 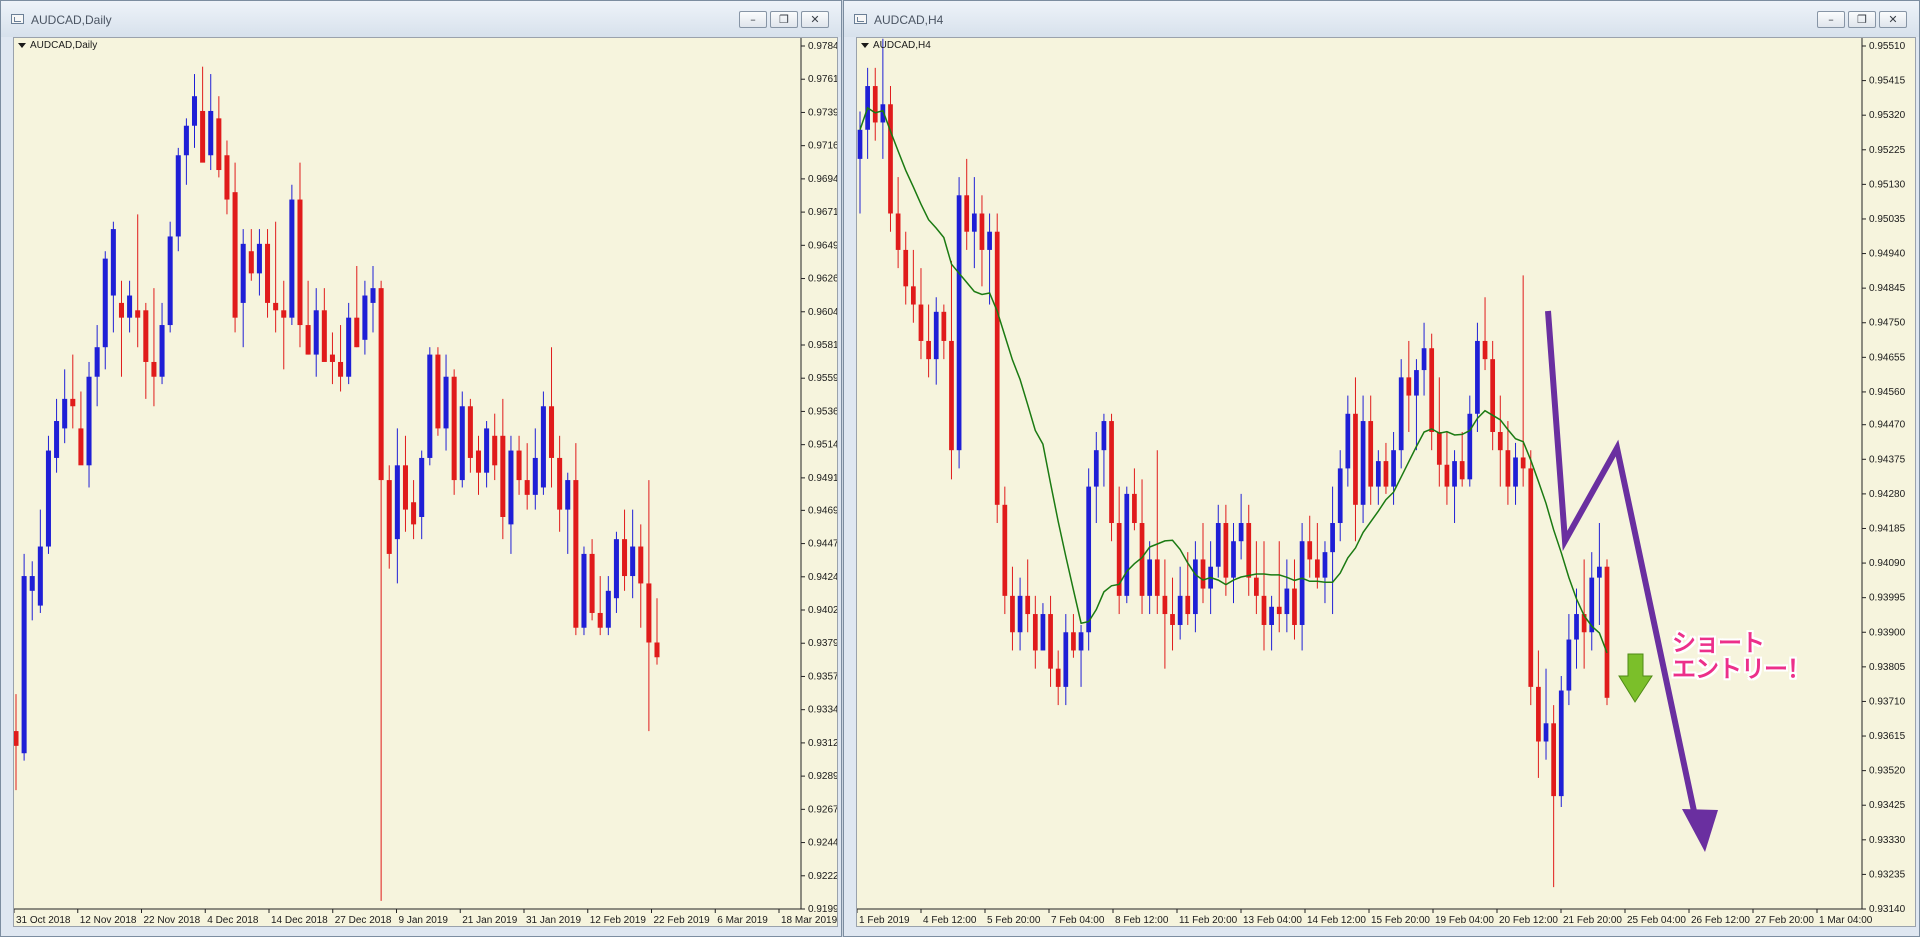 What do you see at coordinates (1887, 46) in the screenshot?
I see `price-tick-label: 0.95510` at bounding box center [1887, 46].